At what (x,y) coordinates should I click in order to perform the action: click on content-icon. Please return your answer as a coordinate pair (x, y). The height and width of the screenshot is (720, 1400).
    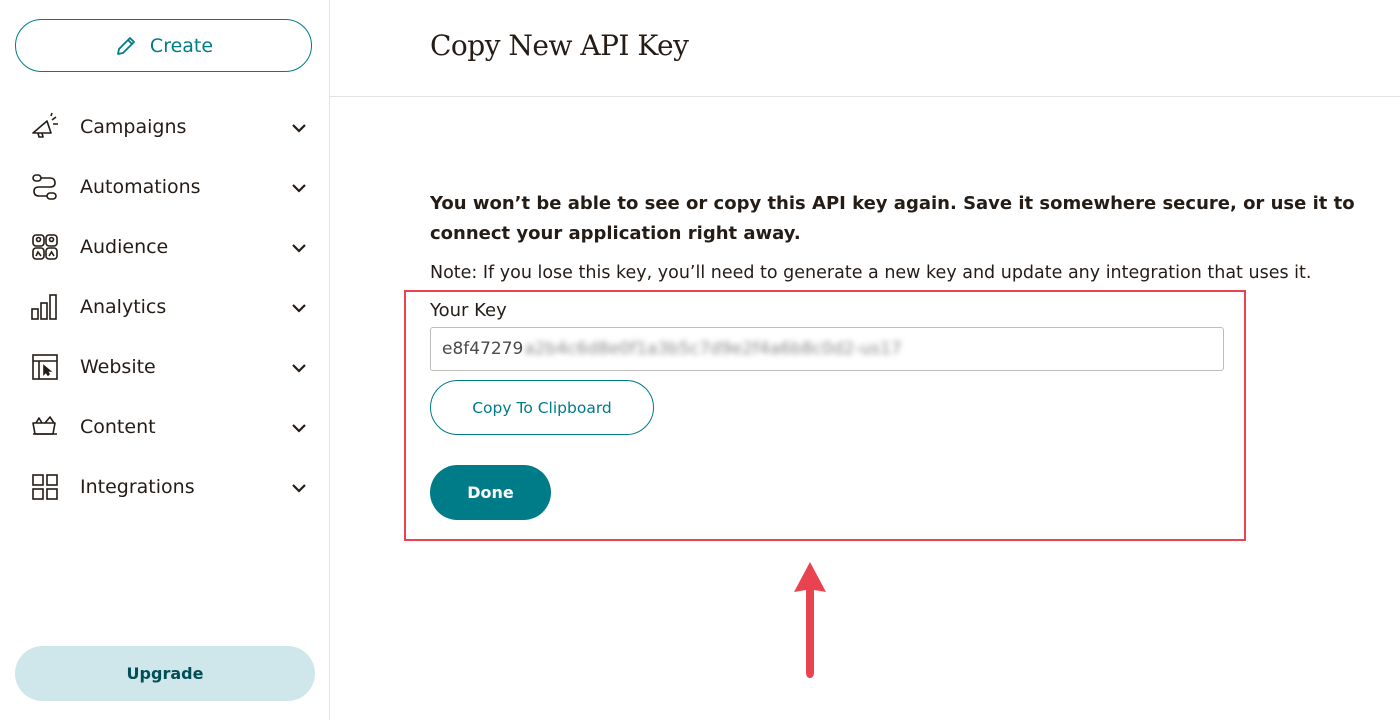
    Looking at the image, I should click on (45, 427).